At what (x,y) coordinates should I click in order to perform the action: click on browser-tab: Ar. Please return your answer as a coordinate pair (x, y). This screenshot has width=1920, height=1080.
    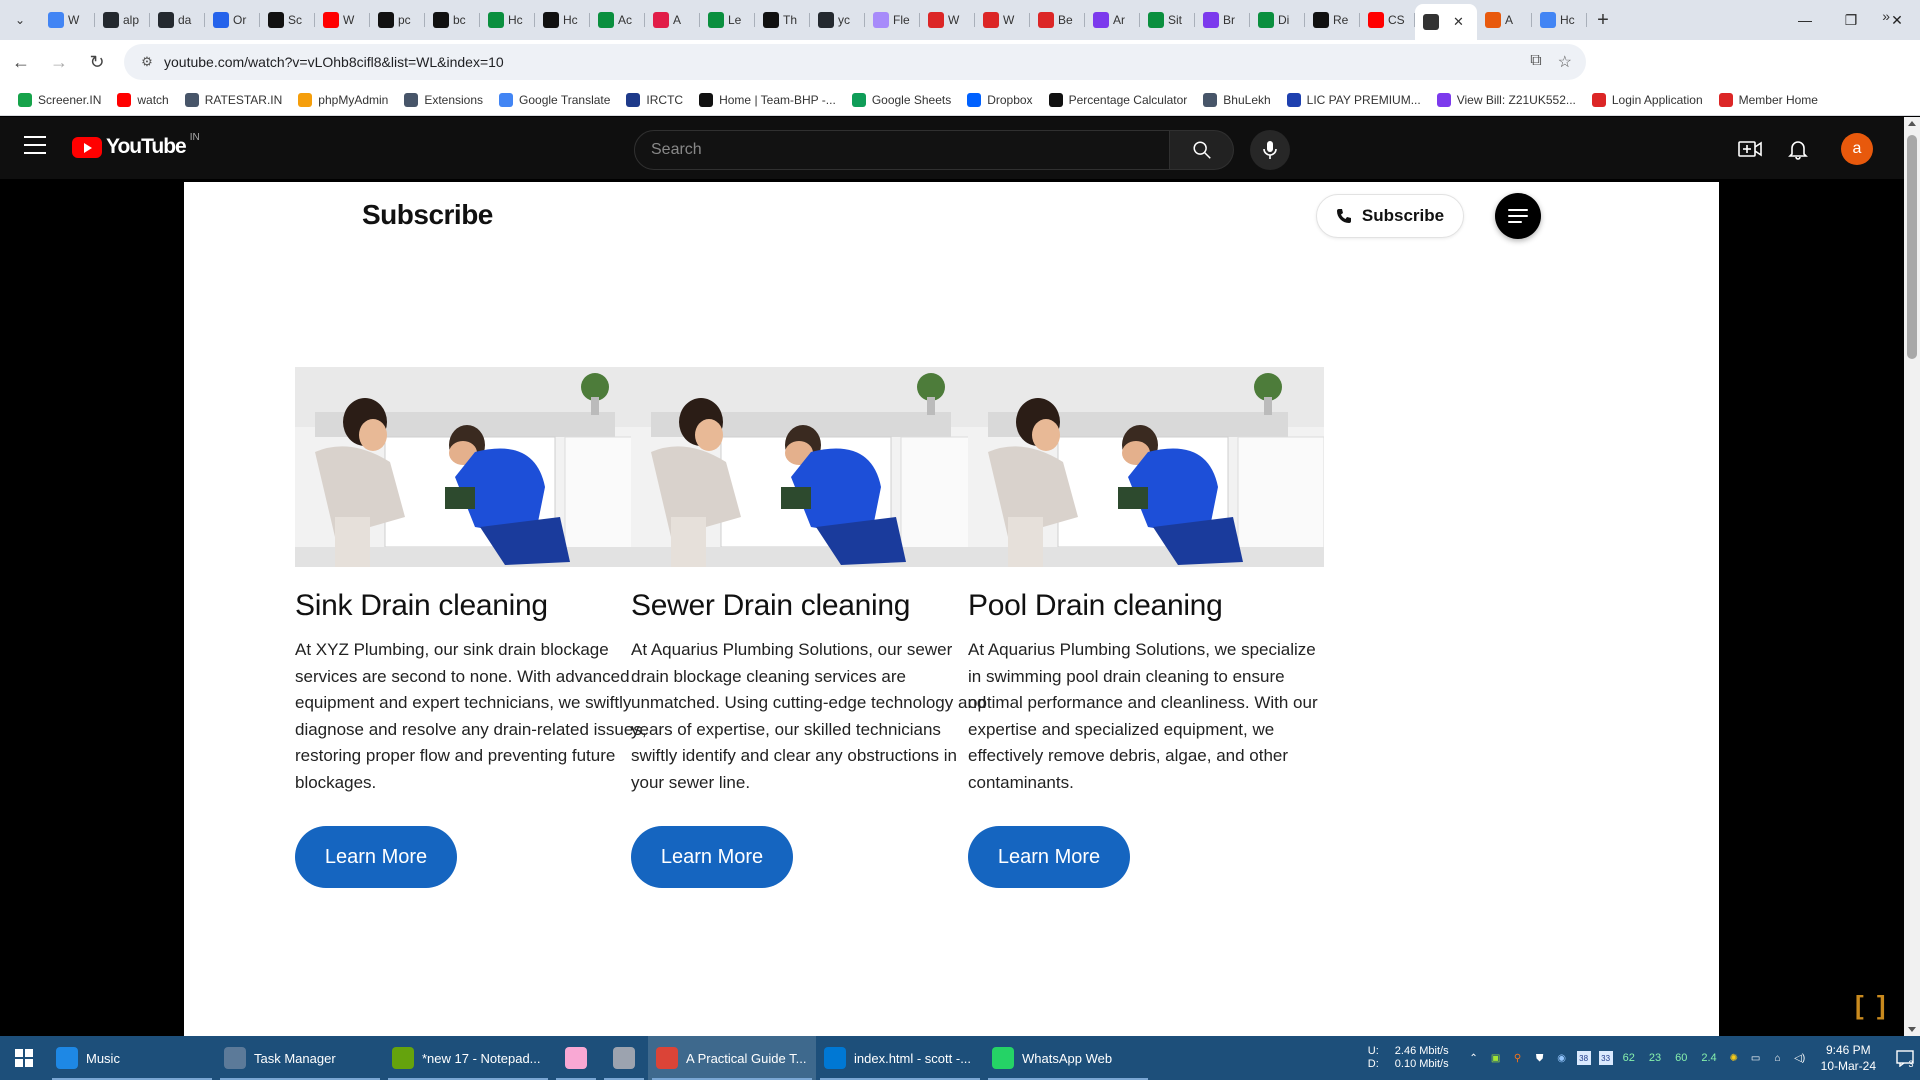
    Looking at the image, I should click on (1112, 20).